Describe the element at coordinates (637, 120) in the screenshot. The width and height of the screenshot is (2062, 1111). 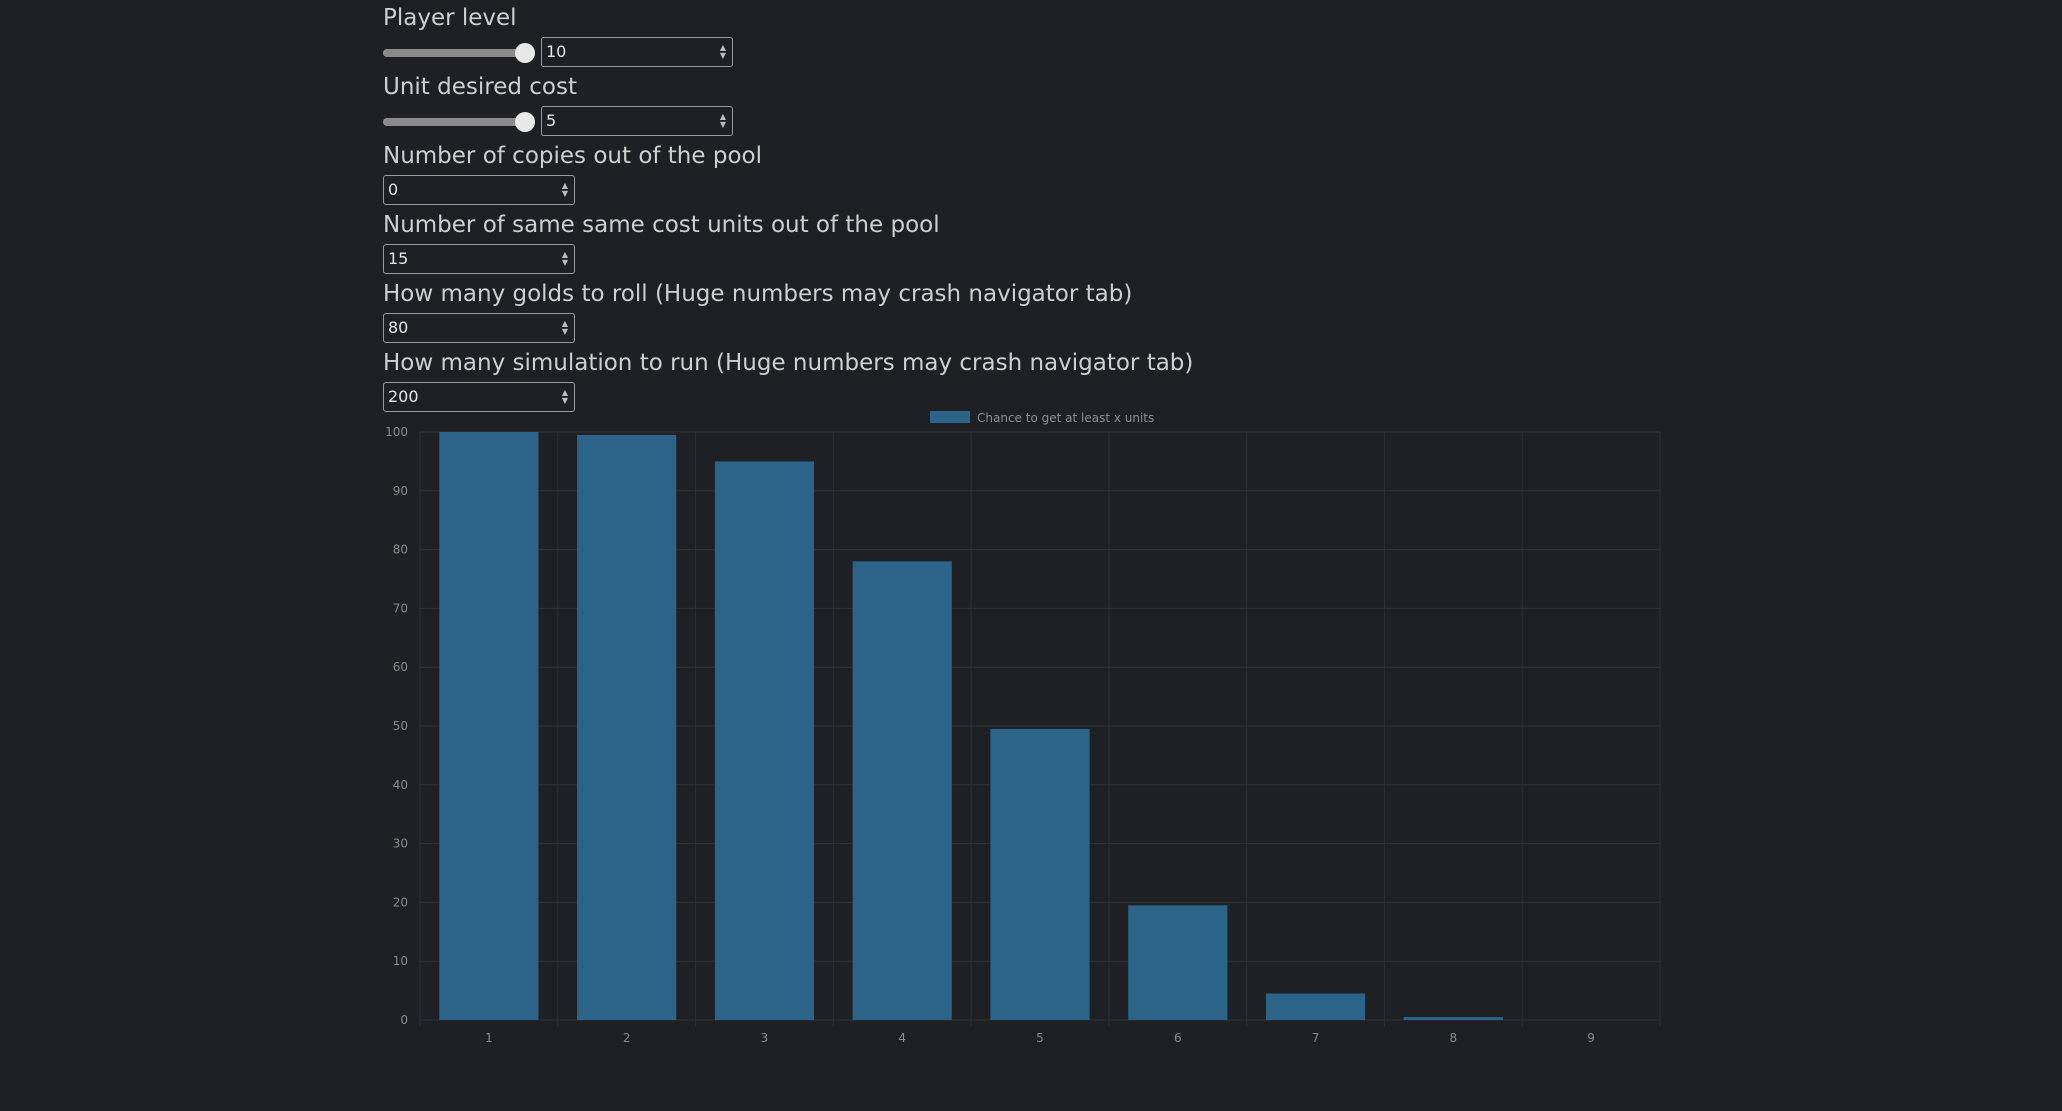
I see `unit-cost-input: 5 ▲ ▼` at that location.